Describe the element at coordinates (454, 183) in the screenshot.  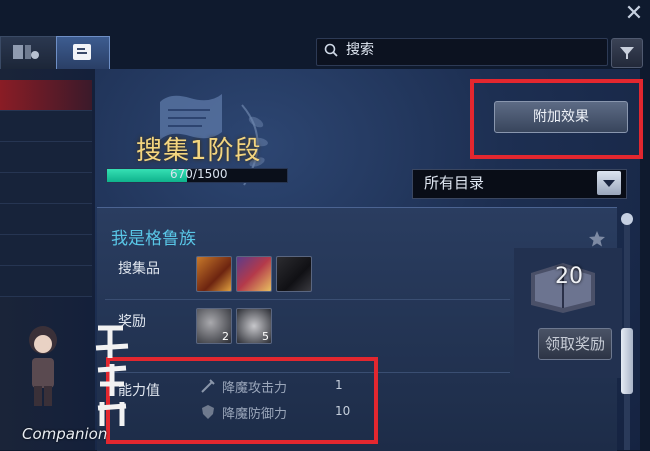
I see `category-select-value: 所有目录` at that location.